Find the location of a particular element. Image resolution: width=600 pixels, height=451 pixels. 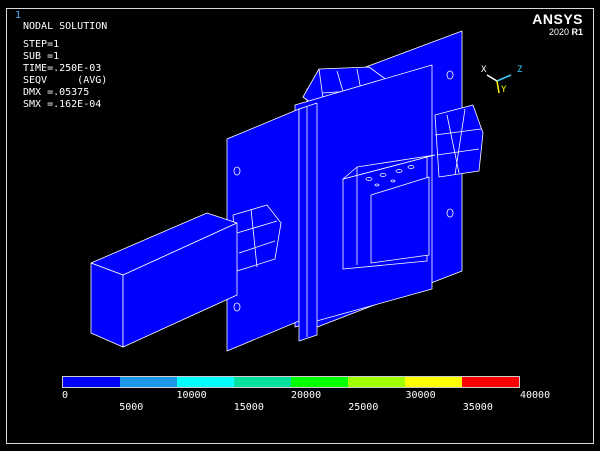

legend-tick-label: 10000 is located at coordinates (191, 395).